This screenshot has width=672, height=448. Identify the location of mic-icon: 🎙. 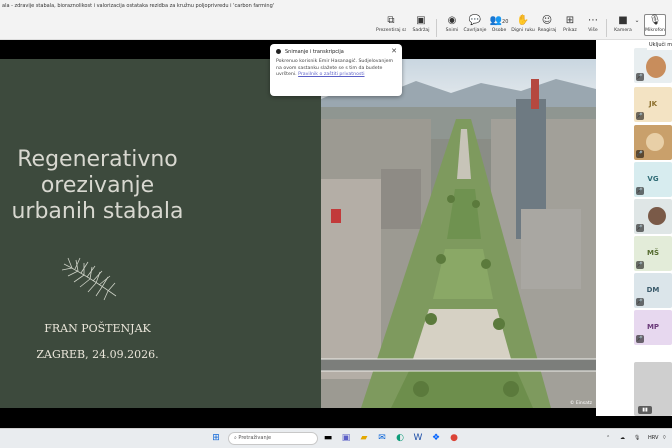
(637, 438).